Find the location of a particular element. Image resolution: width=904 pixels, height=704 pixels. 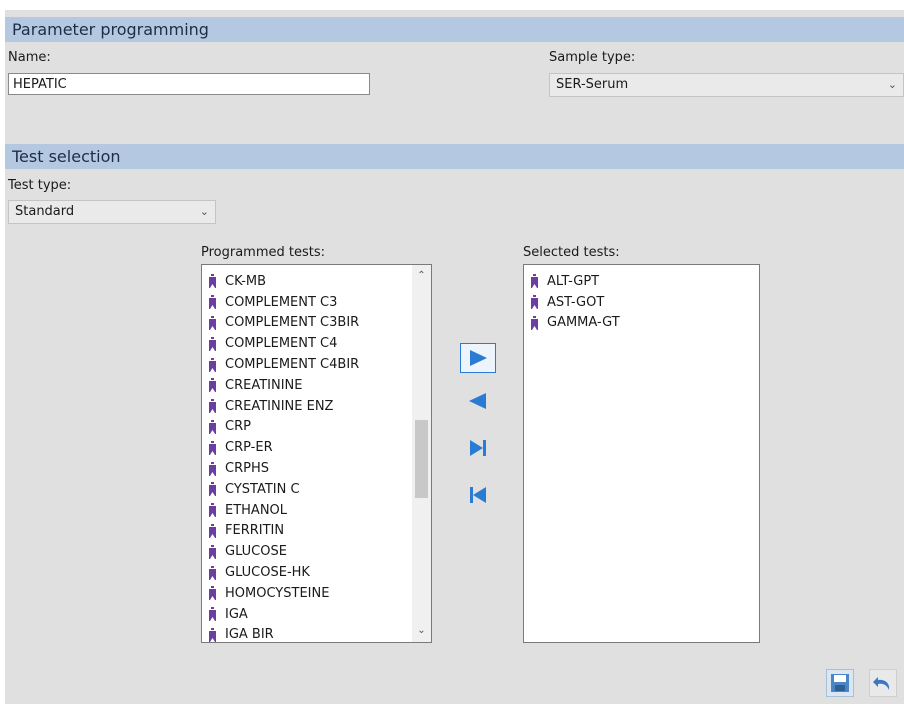

list-item: COMPLEMENT C3 is located at coordinates (308, 302).